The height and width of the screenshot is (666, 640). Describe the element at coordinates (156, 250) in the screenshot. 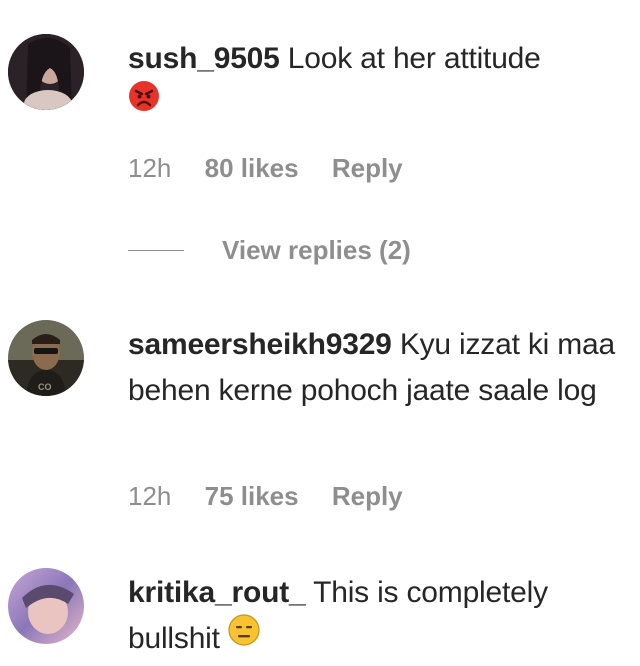

I see `divider` at that location.